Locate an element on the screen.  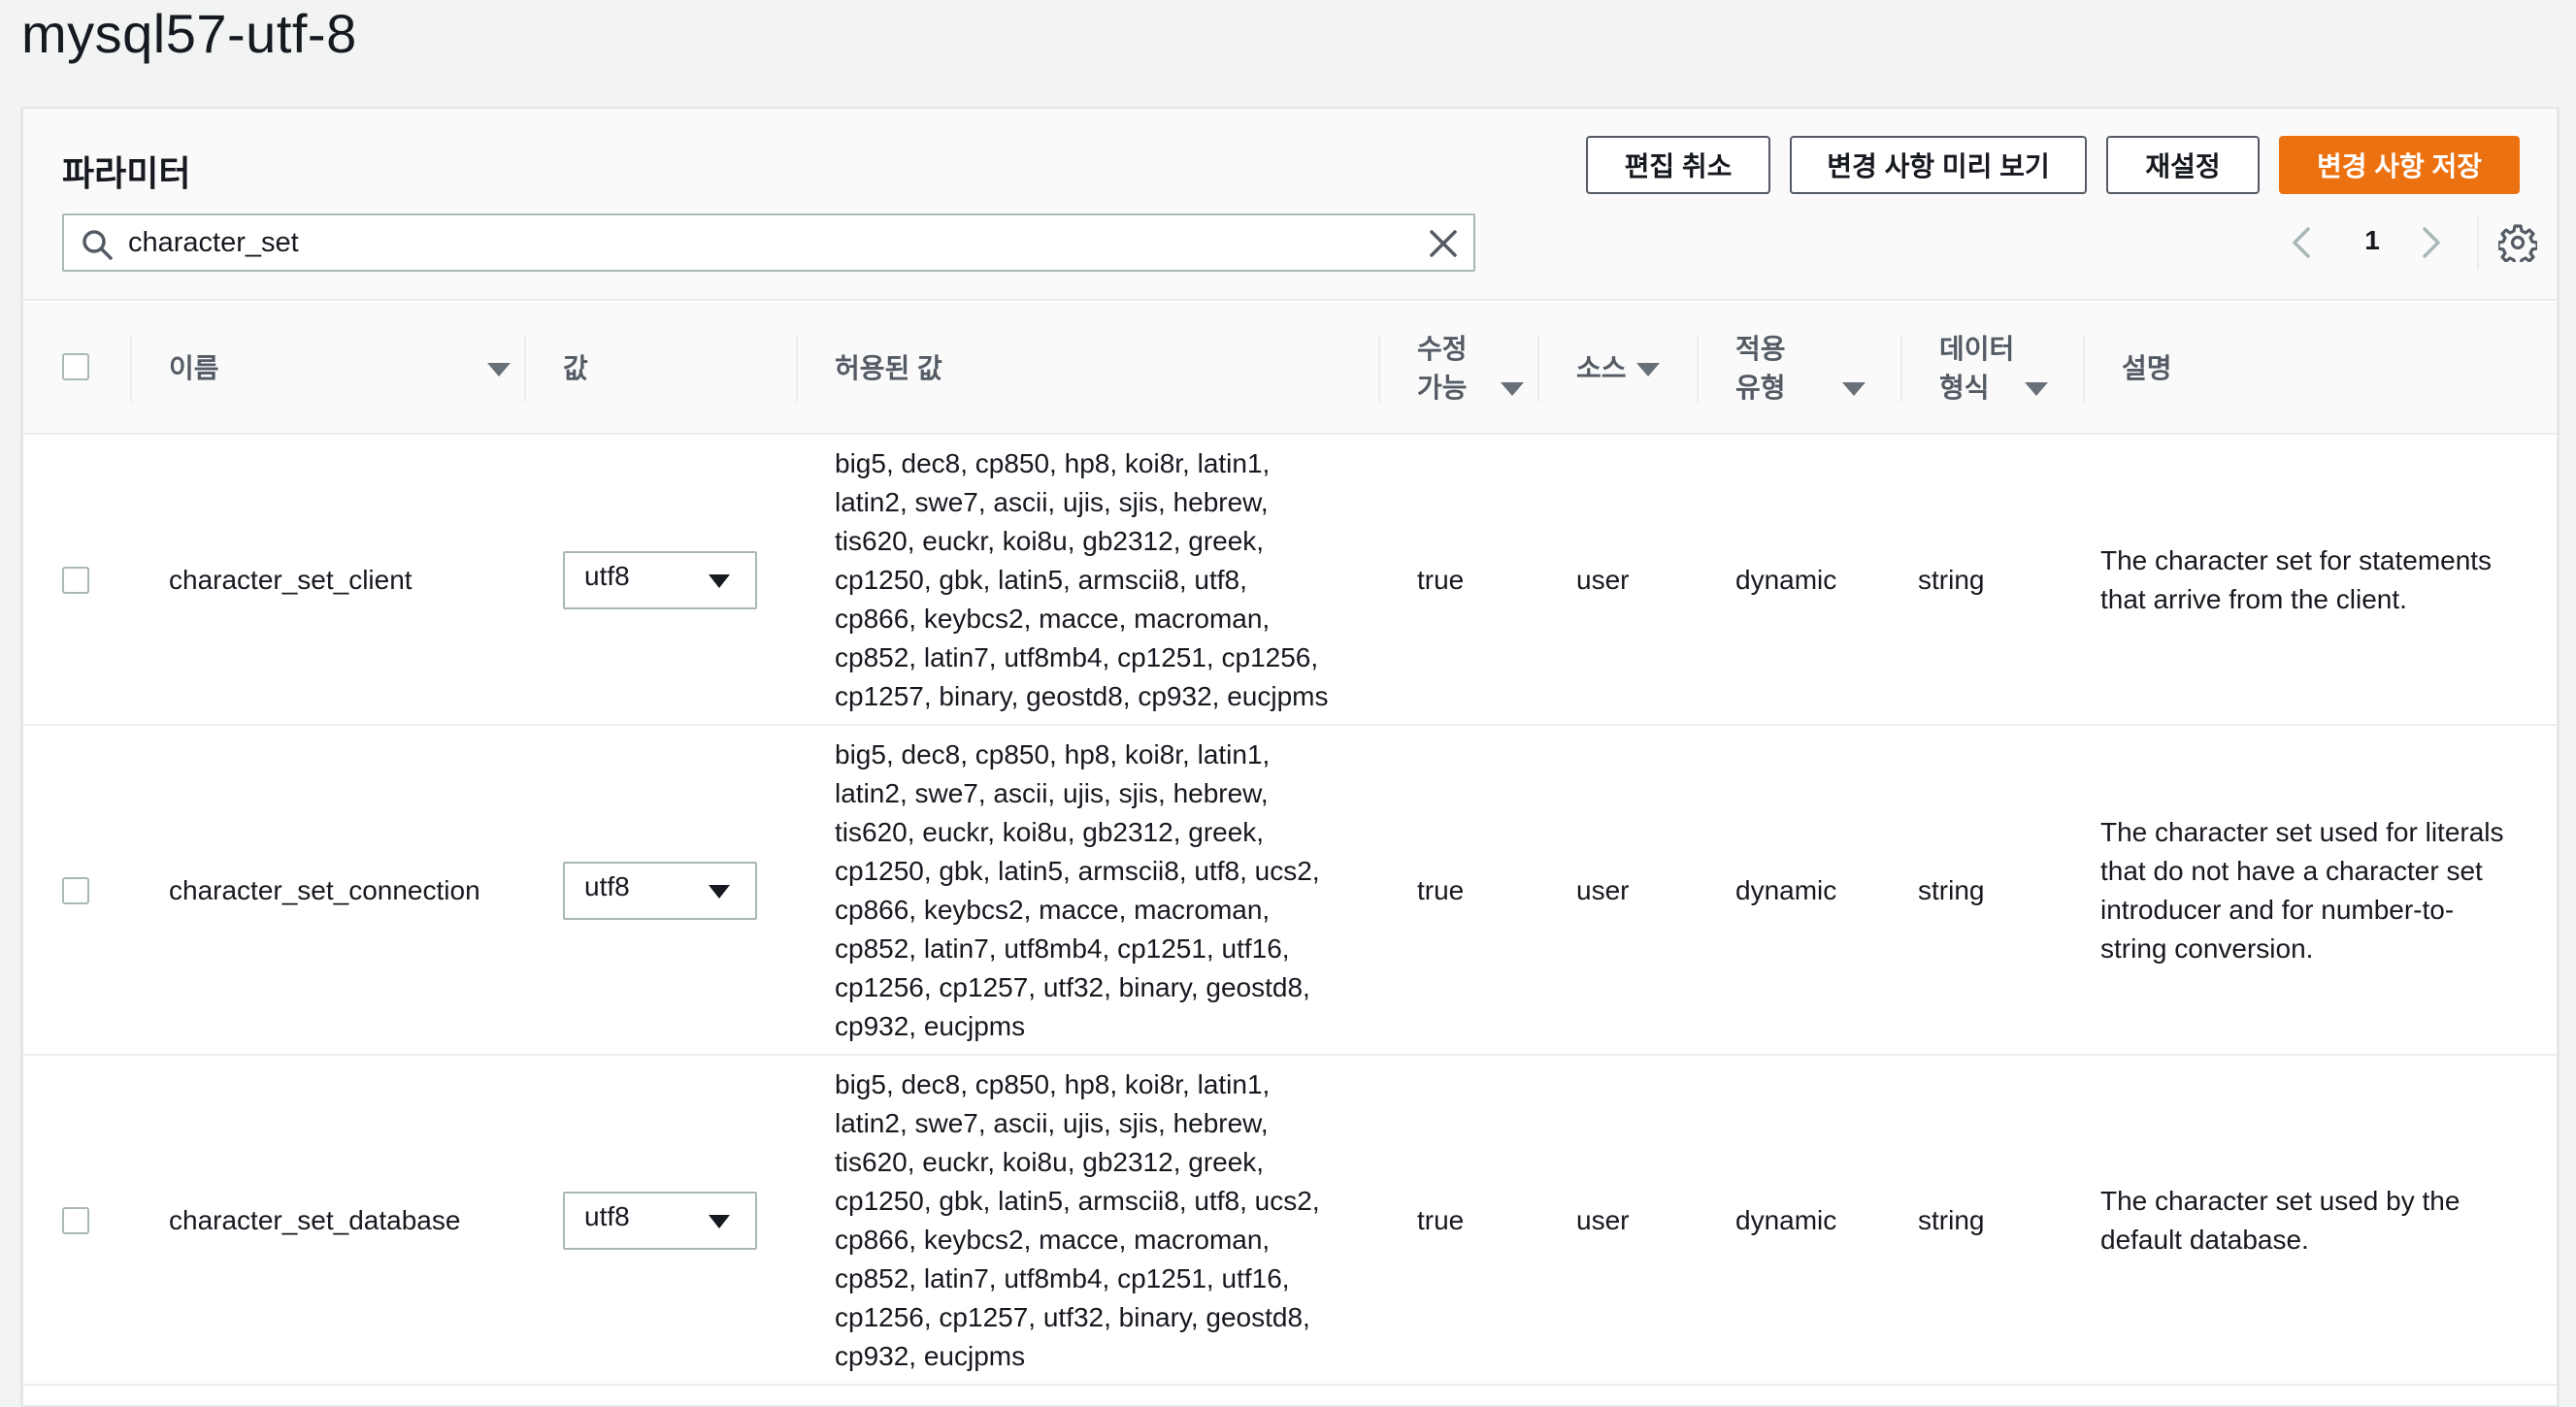
column-header-name: 이름 is located at coordinates (343, 369).